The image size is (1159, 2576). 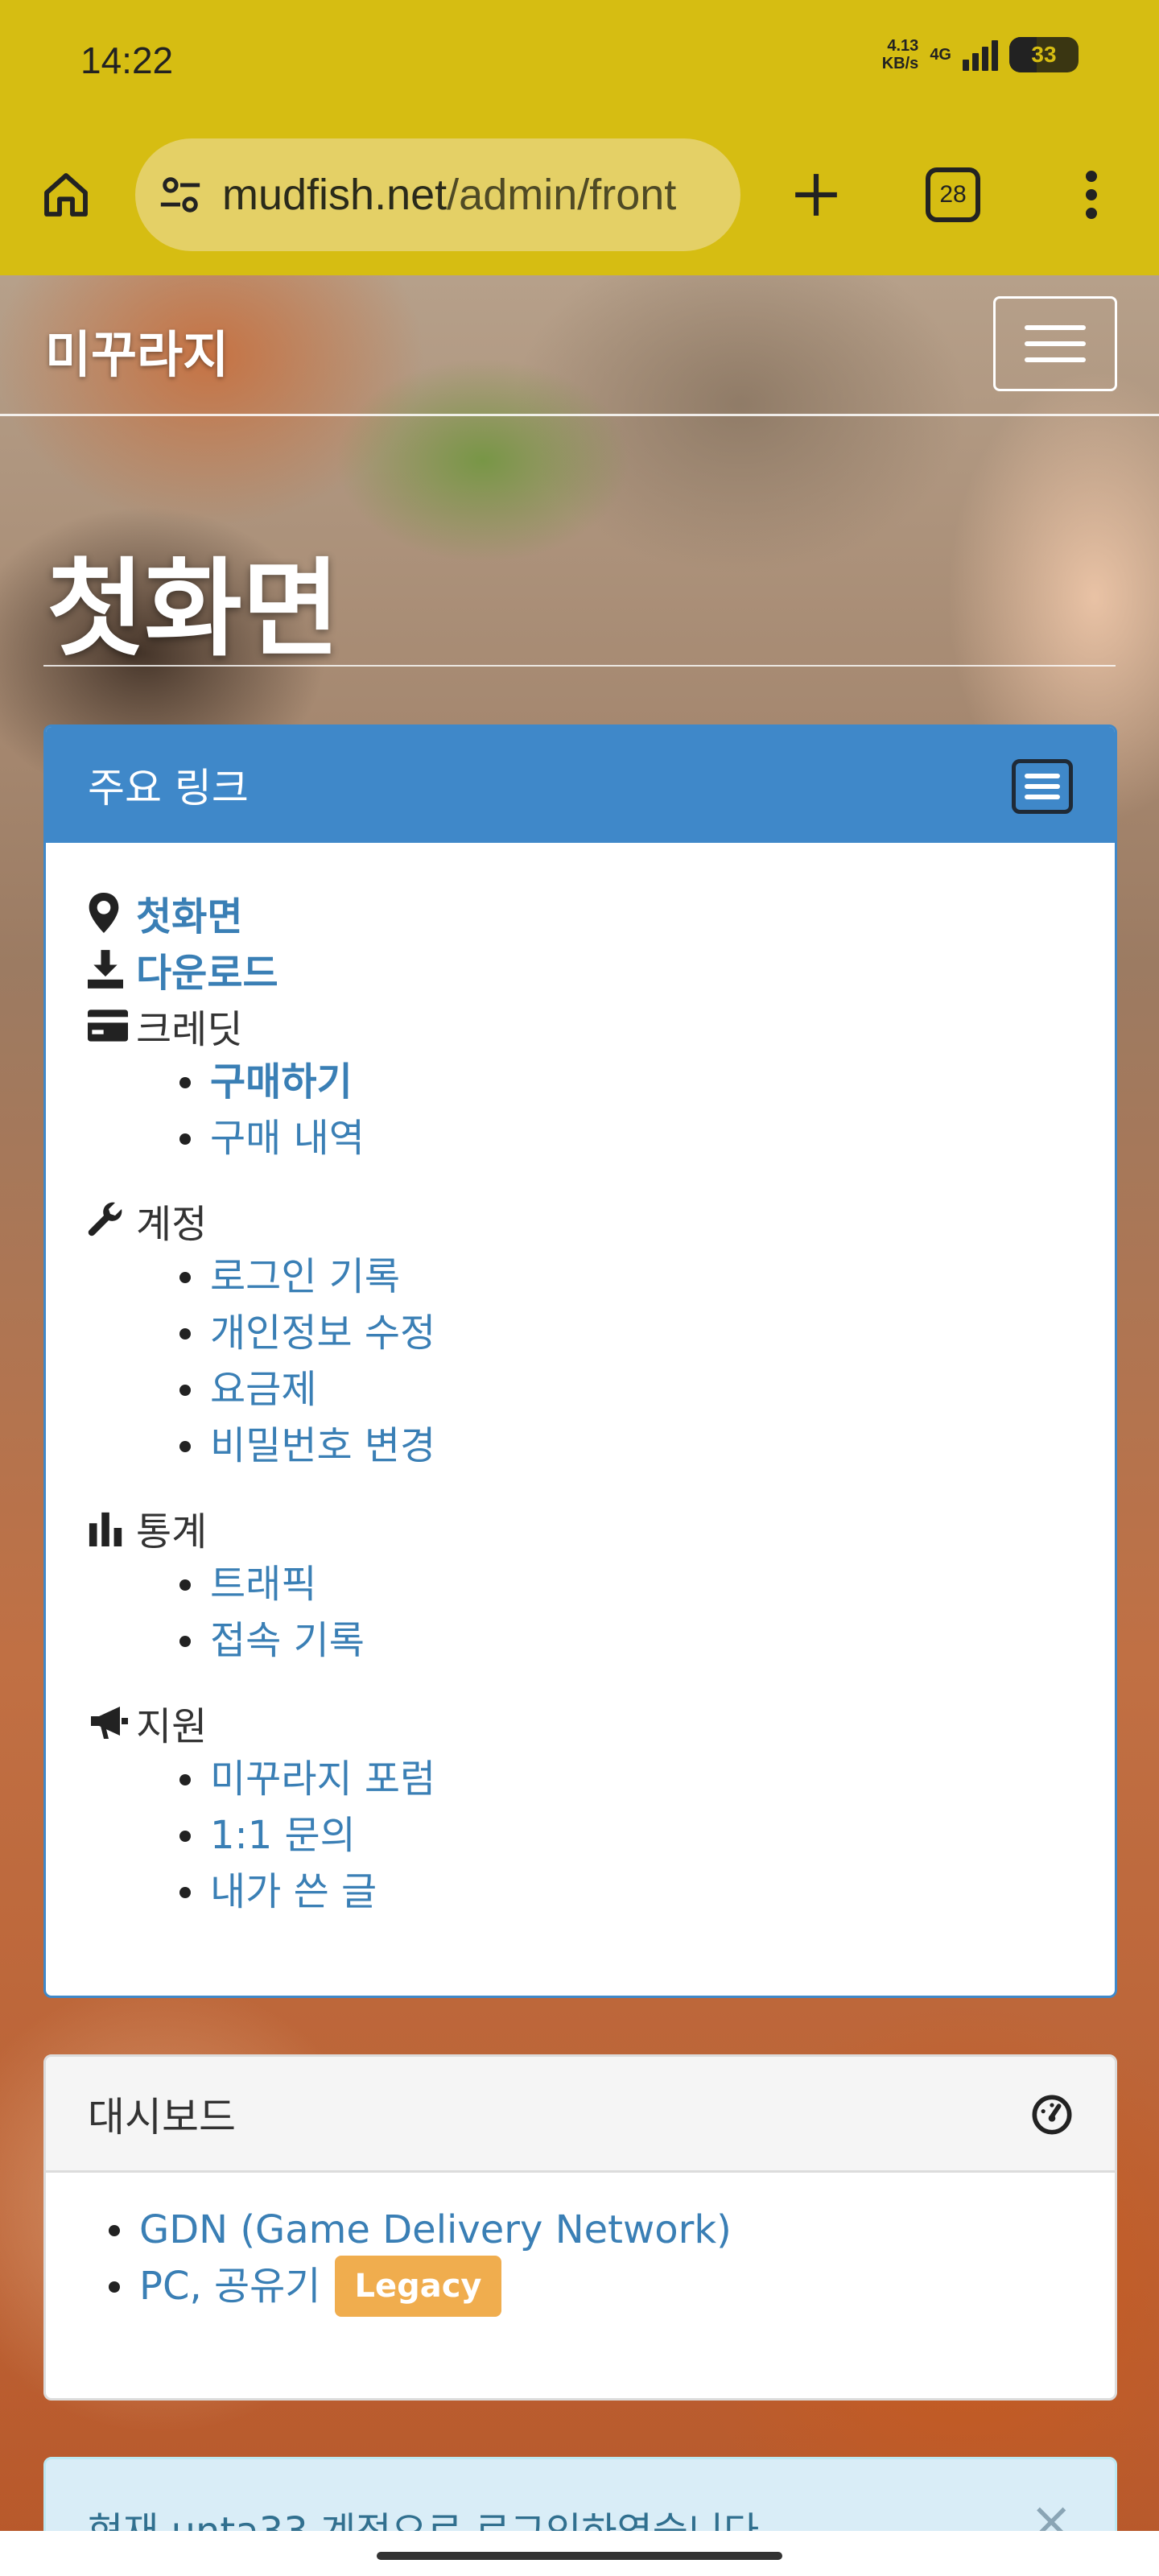 I want to click on plus-icon, so click(x=816, y=195).